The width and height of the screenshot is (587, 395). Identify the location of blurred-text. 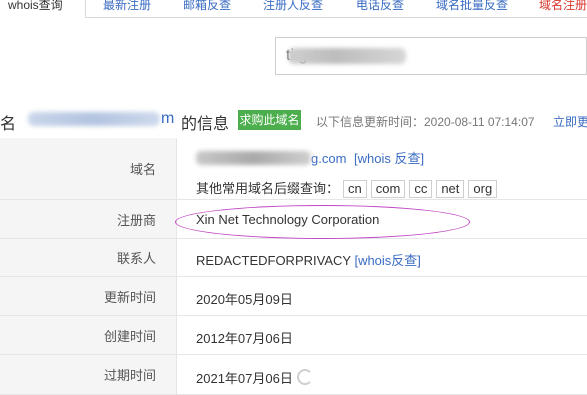
(347, 56).